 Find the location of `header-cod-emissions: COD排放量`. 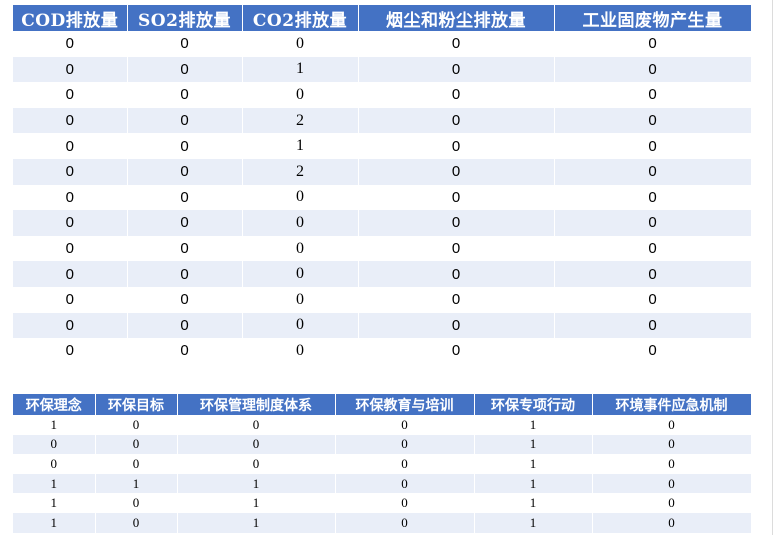

header-cod-emissions: COD排放量 is located at coordinates (70, 18).